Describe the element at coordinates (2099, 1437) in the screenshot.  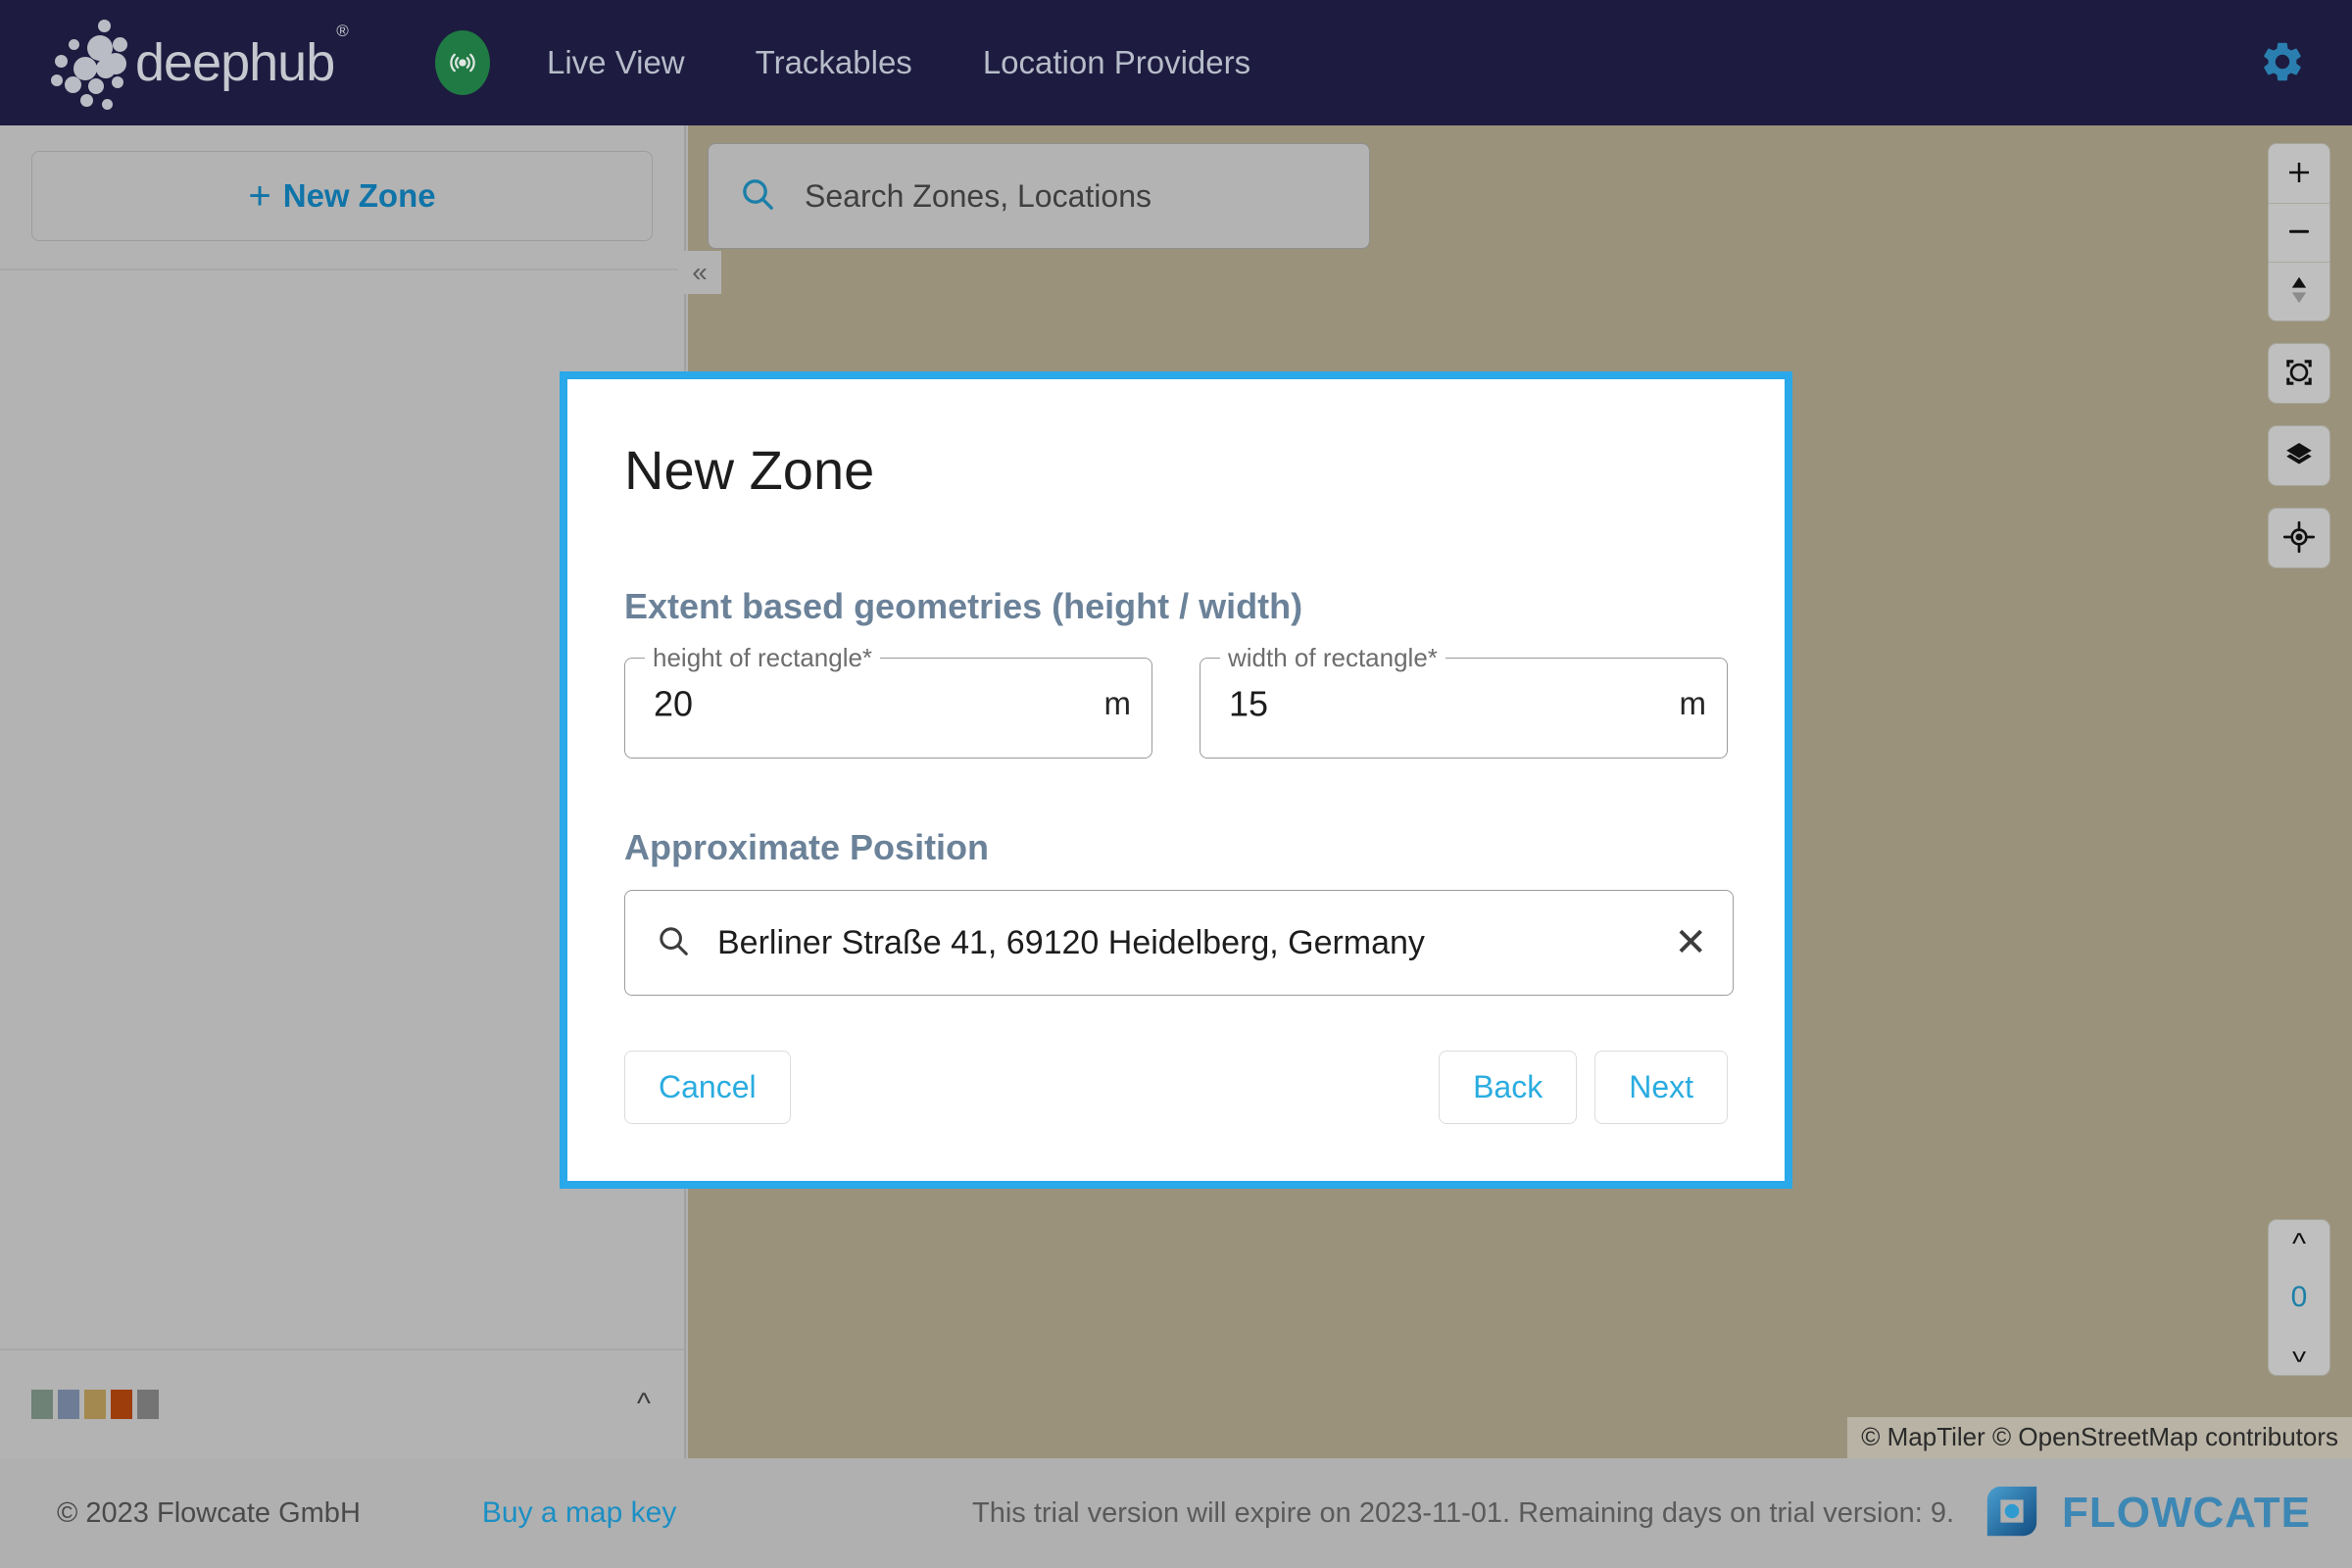
I see `map-attribution: © MapTiler © OpenStreetMap contributors` at that location.